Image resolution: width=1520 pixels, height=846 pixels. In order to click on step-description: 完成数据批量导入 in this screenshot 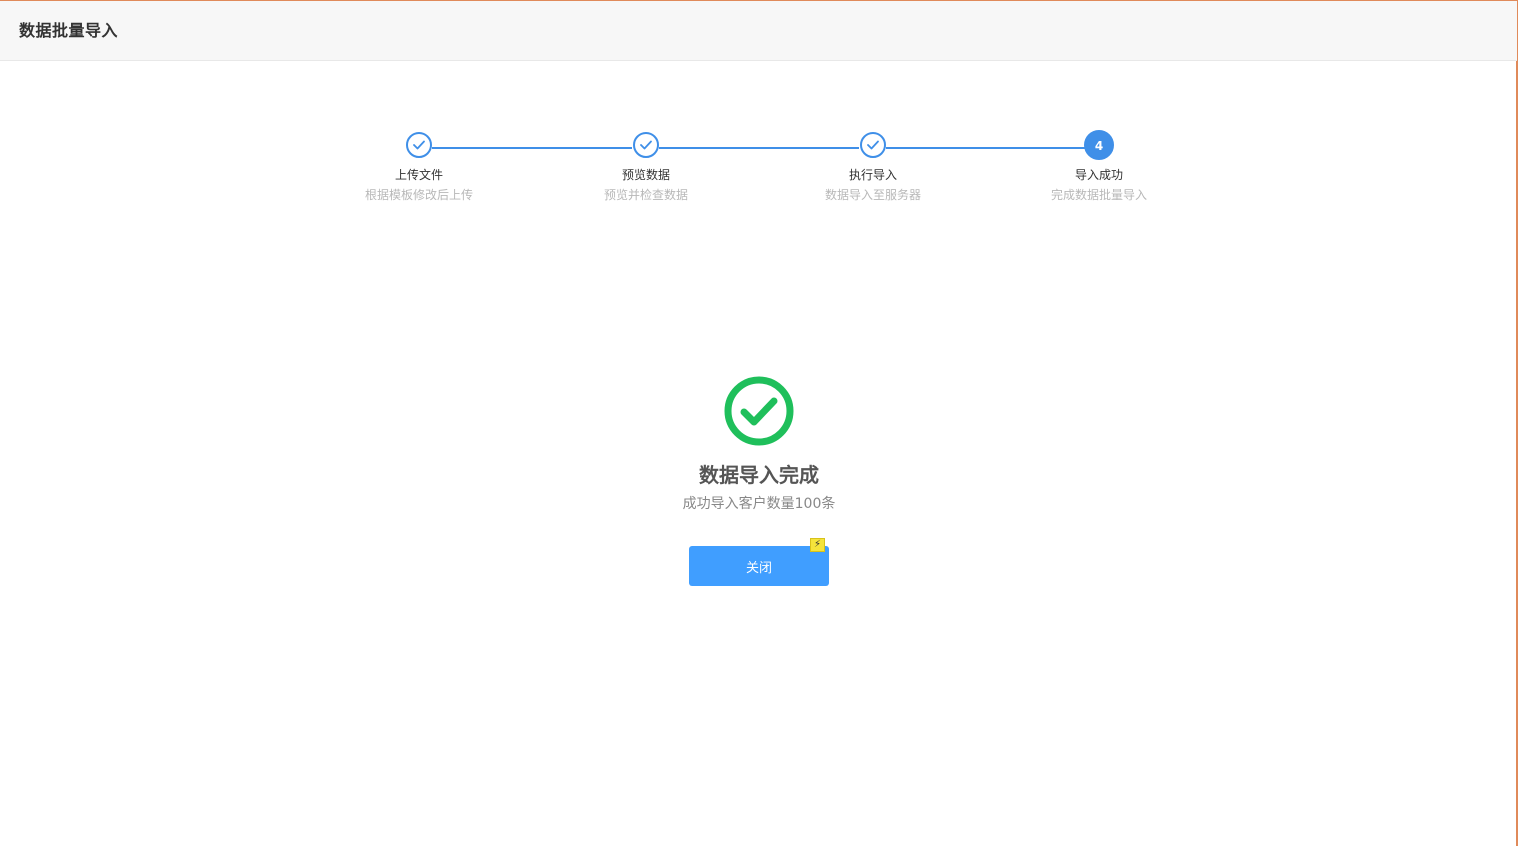, I will do `click(1098, 195)`.